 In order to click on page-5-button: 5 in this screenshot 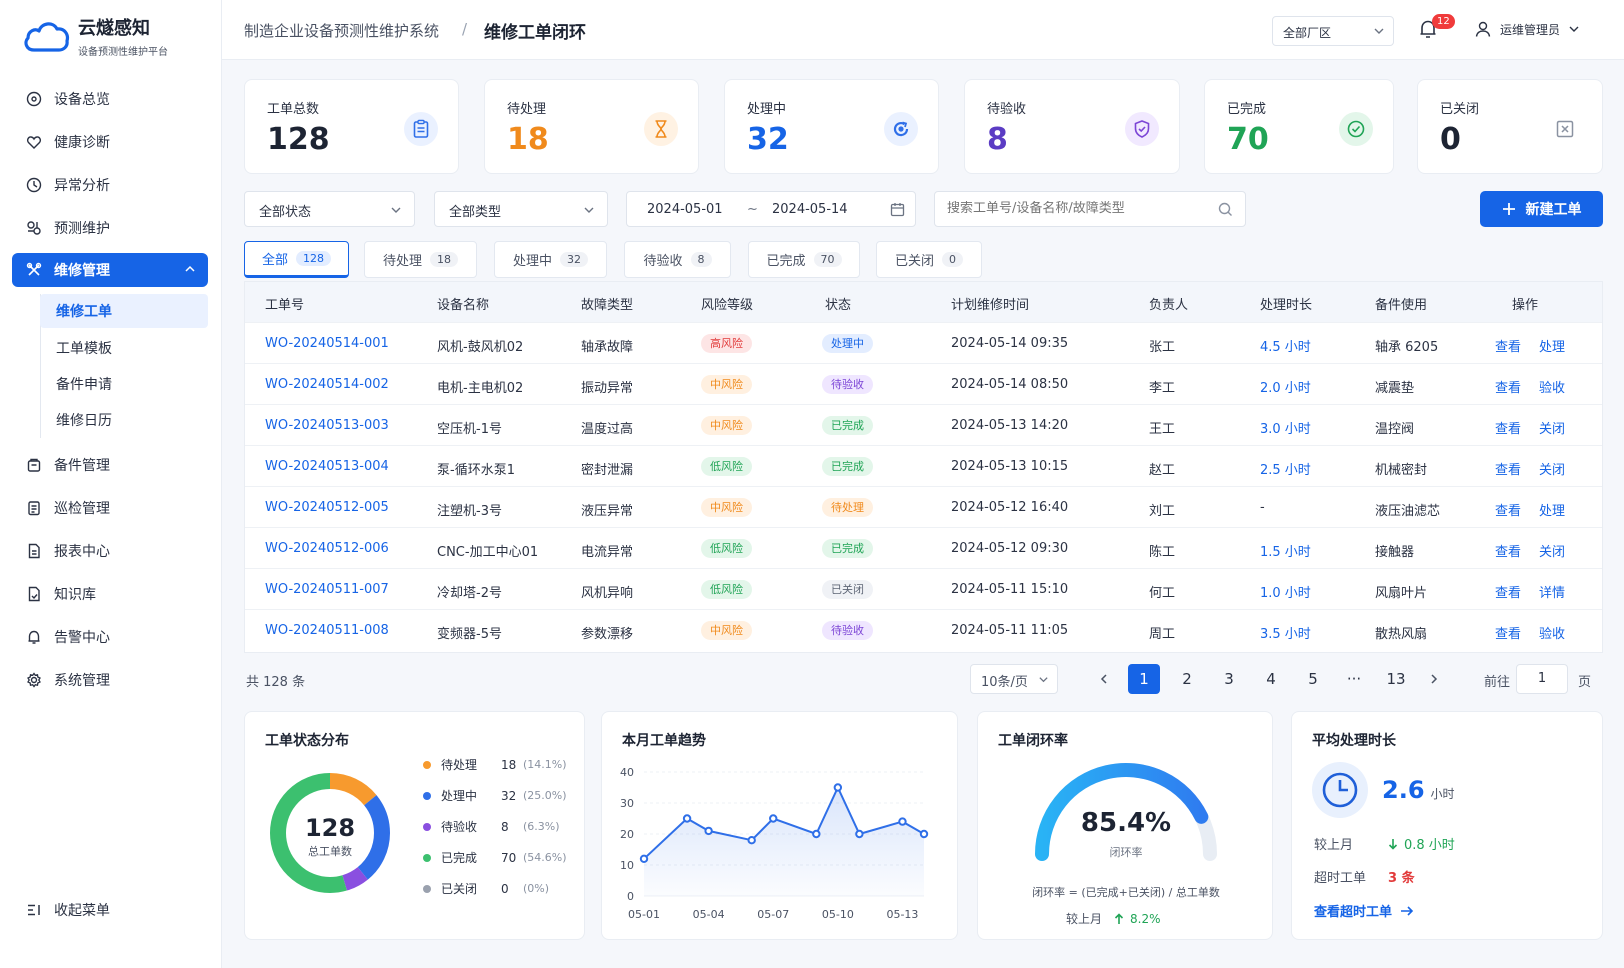, I will do `click(1313, 679)`.